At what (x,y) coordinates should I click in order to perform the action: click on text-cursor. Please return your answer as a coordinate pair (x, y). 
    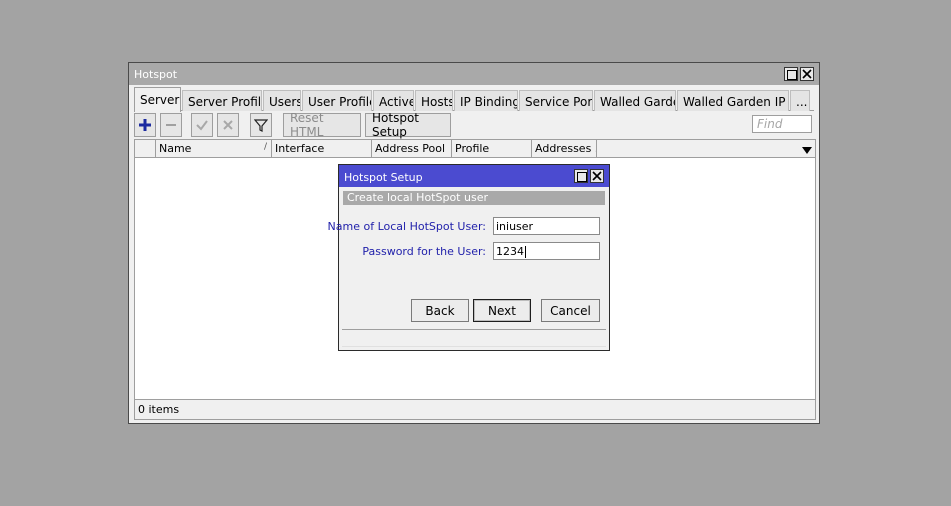
    Looking at the image, I should click on (525, 252).